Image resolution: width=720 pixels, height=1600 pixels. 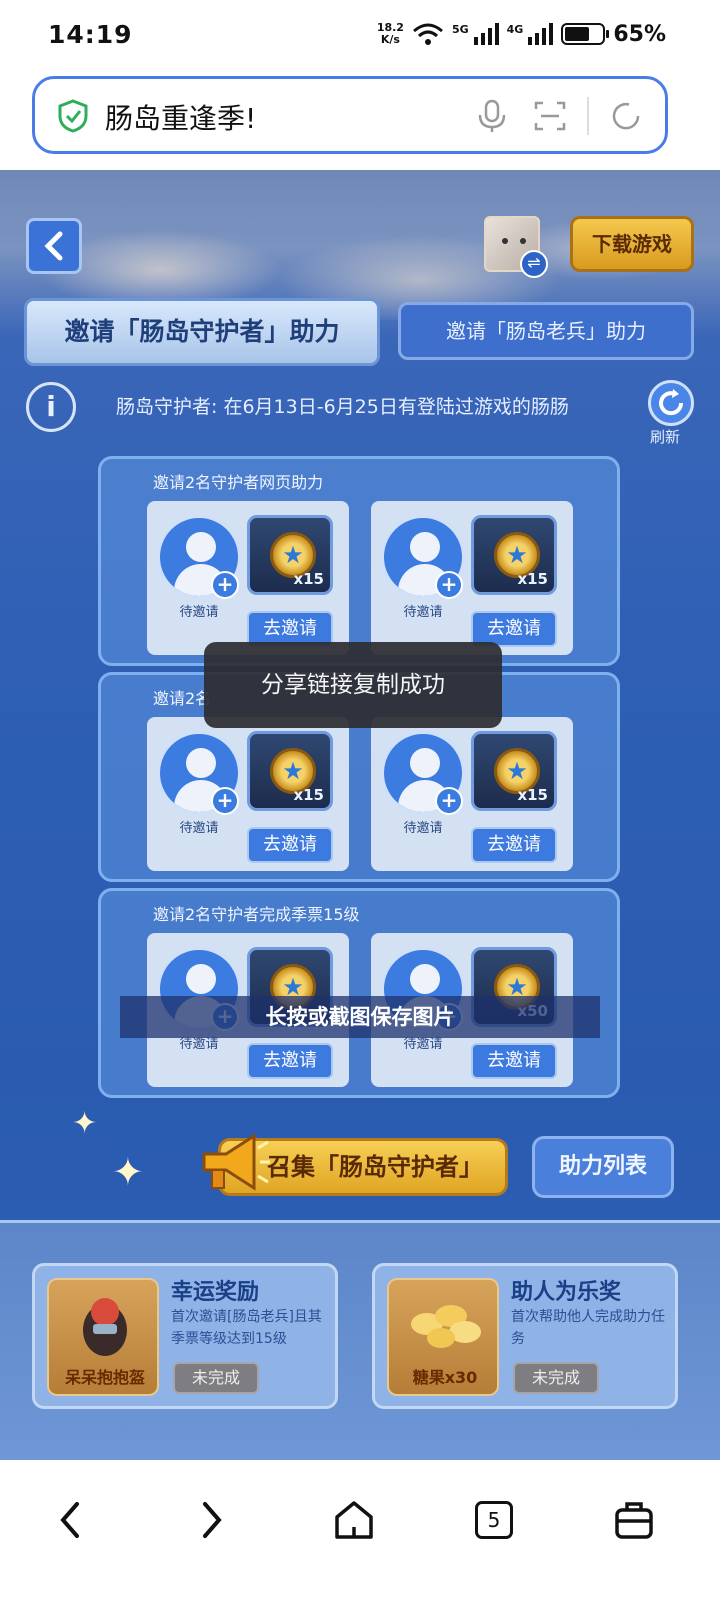 What do you see at coordinates (534, 264) in the screenshot?
I see `swap-account-icon: ⇌` at bounding box center [534, 264].